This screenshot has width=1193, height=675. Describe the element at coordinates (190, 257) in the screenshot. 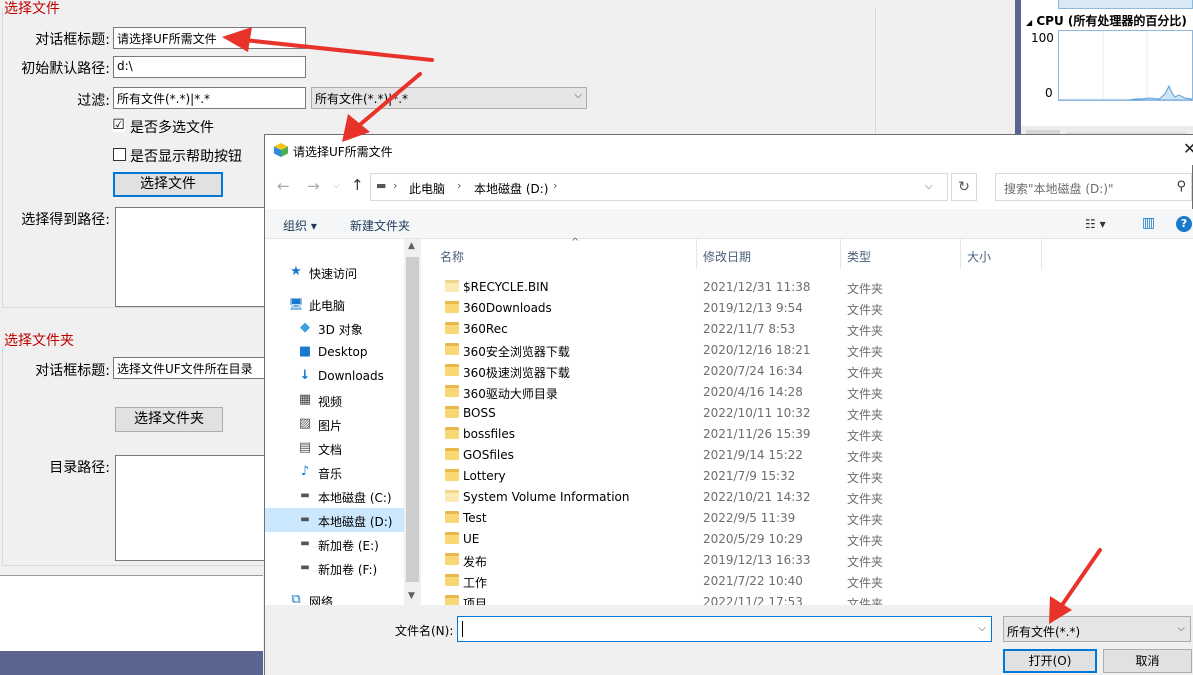

I see `selected-path-textarea` at that location.